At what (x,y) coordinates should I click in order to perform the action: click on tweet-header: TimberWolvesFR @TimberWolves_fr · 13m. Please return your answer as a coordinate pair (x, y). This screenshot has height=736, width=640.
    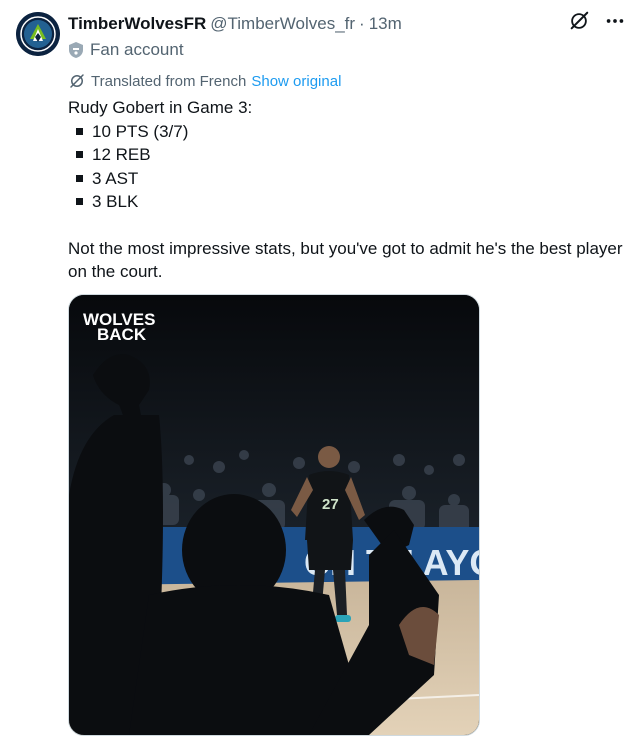
    Looking at the image, I should click on (235, 24).